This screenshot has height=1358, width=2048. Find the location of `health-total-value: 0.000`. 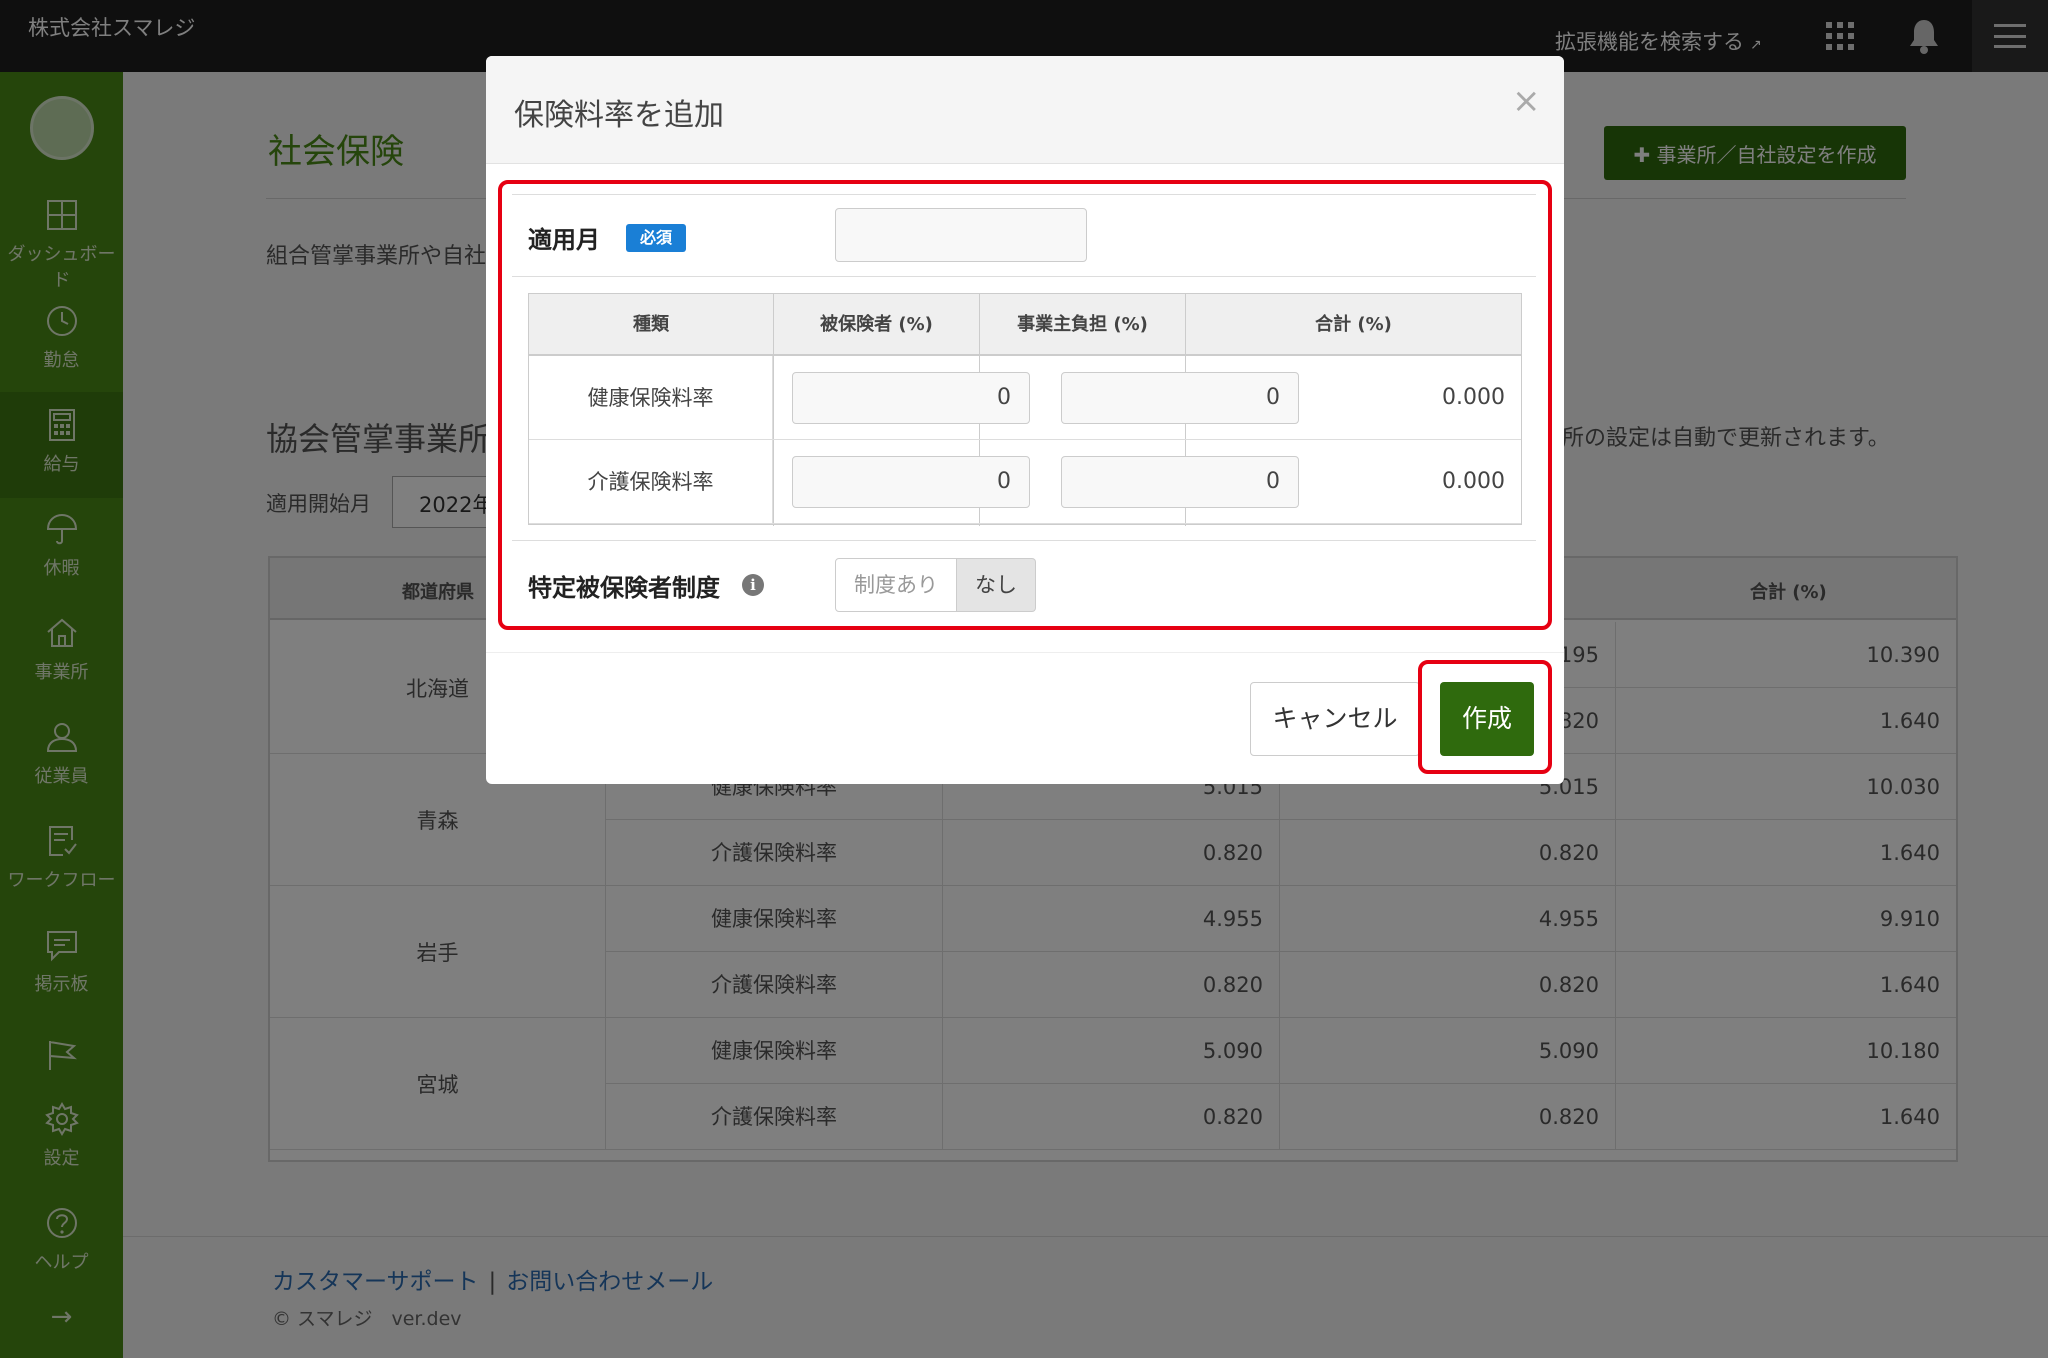

health-total-value: 0.000 is located at coordinates (1473, 397).